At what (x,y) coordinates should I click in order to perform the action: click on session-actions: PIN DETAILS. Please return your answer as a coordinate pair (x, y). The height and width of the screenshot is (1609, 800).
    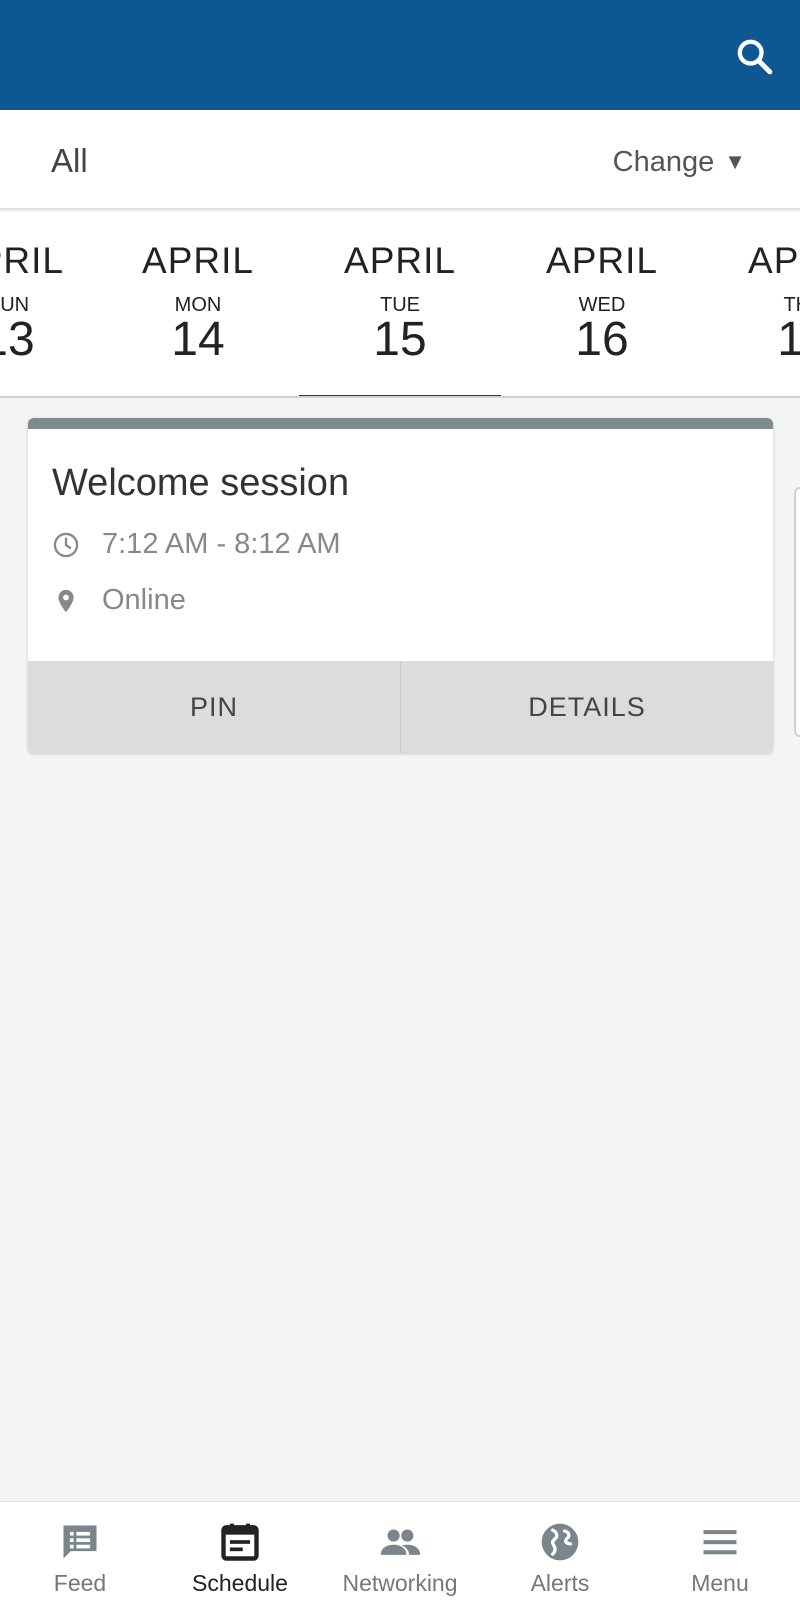
    Looking at the image, I should click on (400, 707).